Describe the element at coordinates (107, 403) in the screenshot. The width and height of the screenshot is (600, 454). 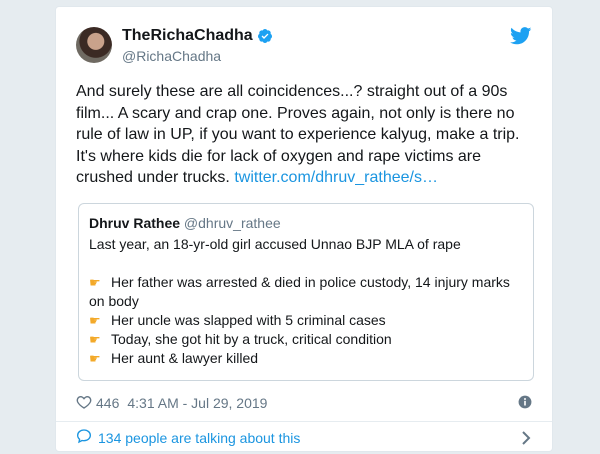
I see `like-count: 446` at that location.